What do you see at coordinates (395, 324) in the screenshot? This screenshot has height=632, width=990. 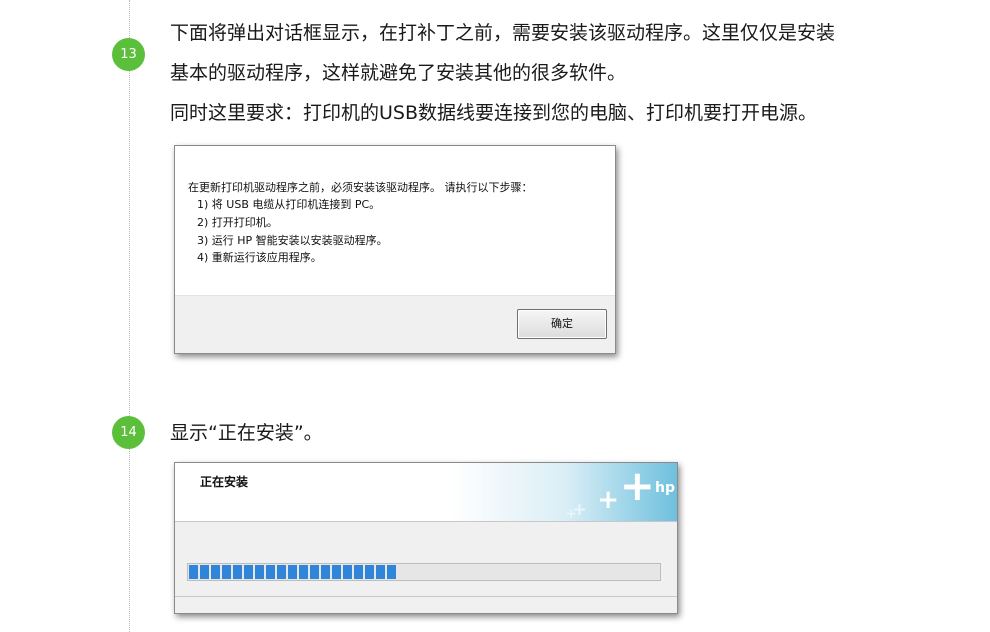 I see `dialog-button-bar: 确定` at bounding box center [395, 324].